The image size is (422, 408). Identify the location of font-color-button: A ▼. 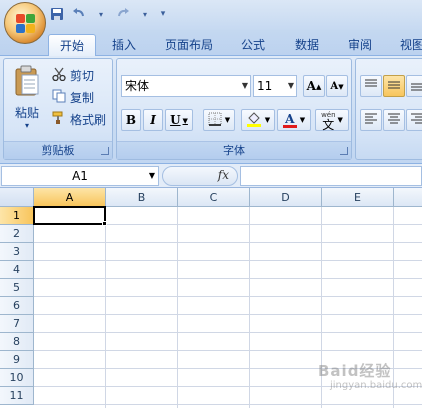
(294, 120).